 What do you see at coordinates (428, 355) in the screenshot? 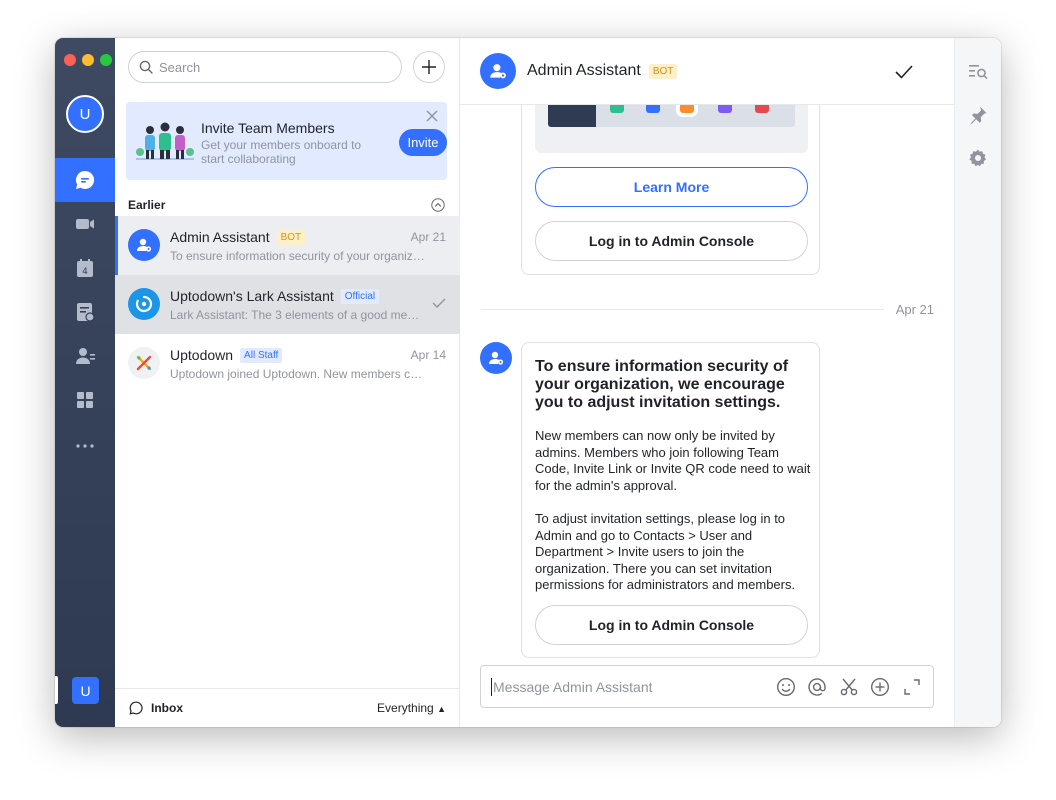
I see `conversation-date: Apr 14` at bounding box center [428, 355].